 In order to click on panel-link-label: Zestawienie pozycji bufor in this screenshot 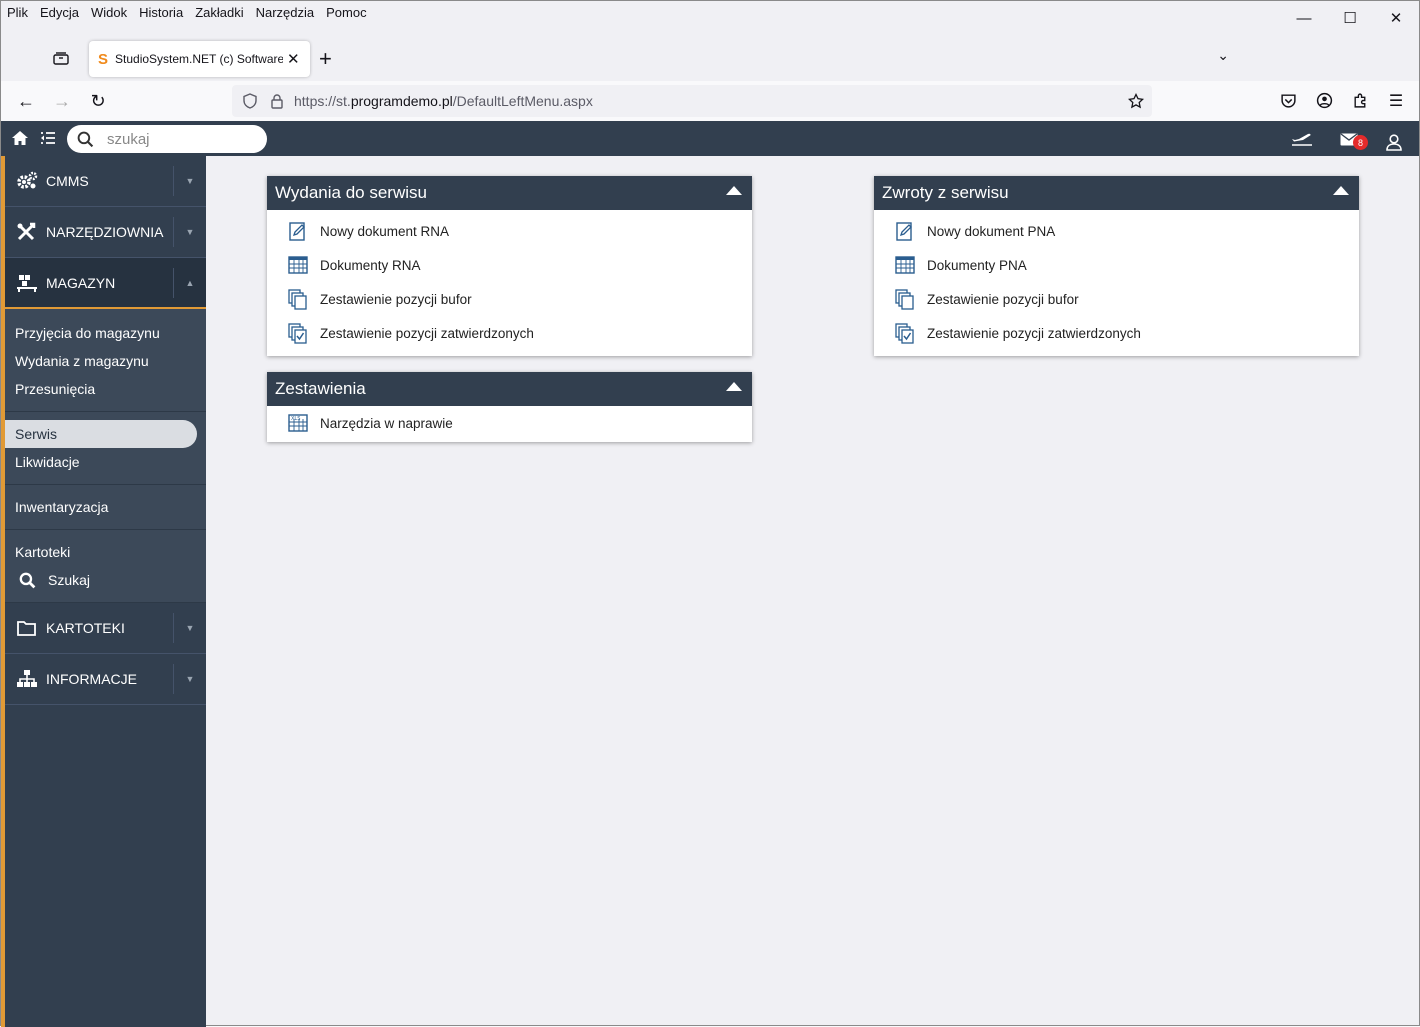, I will do `click(1003, 299)`.